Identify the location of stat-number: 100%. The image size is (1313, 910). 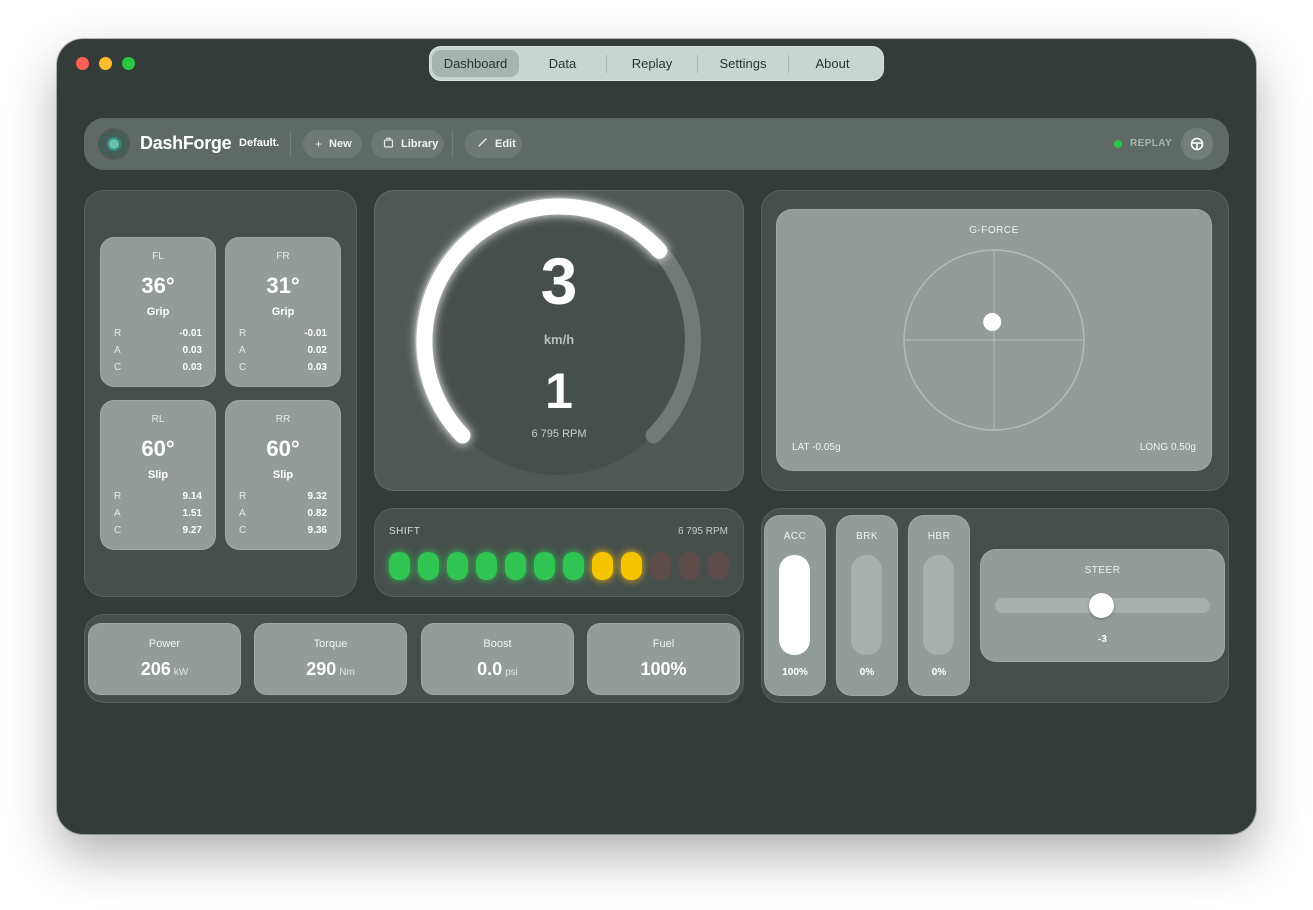
(663, 669).